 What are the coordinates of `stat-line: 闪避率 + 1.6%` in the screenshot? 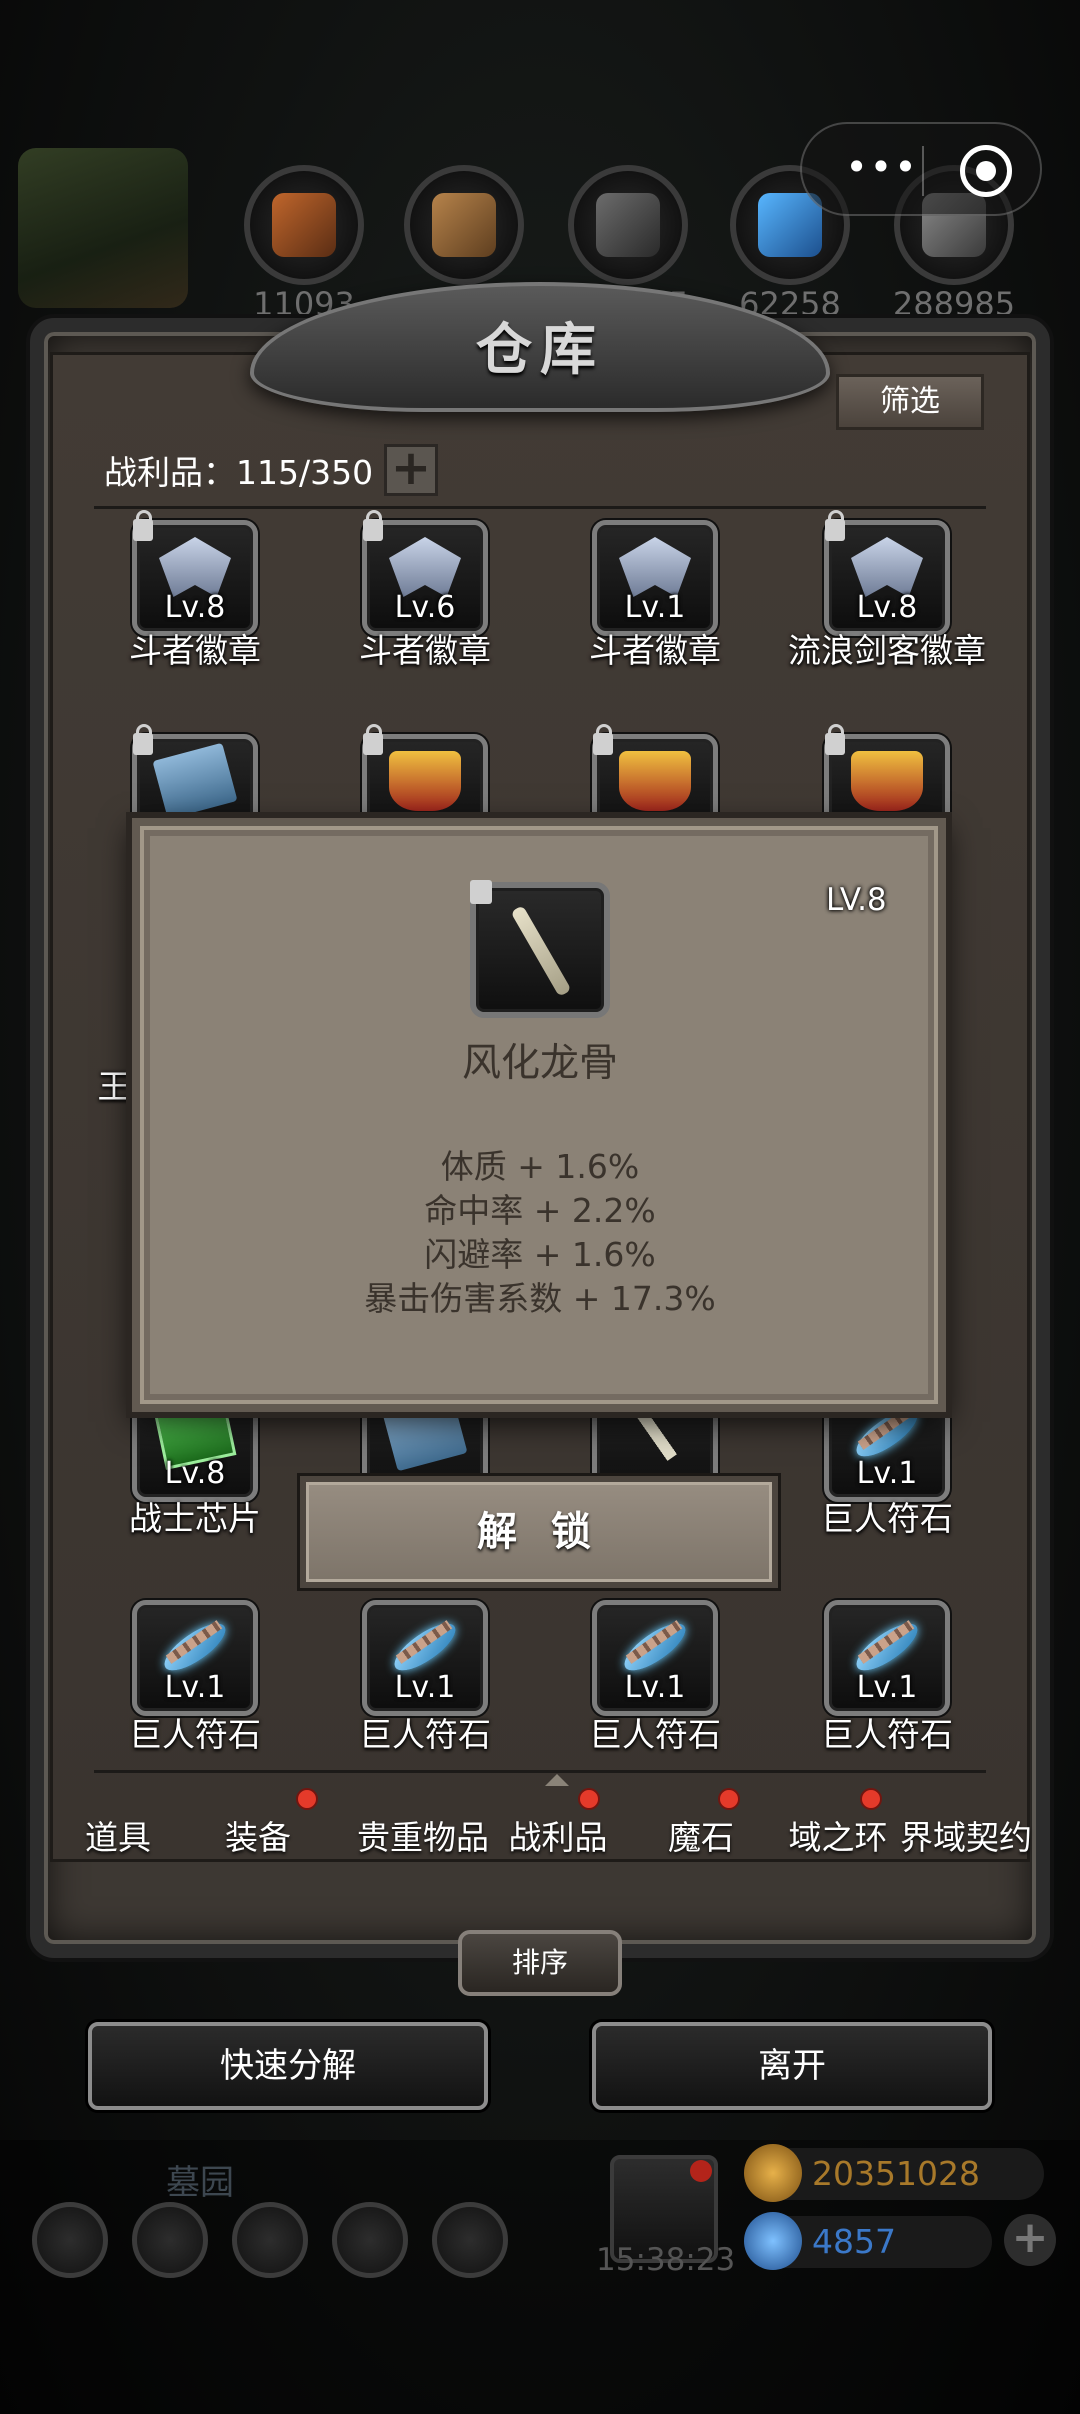 It's located at (540, 1254).